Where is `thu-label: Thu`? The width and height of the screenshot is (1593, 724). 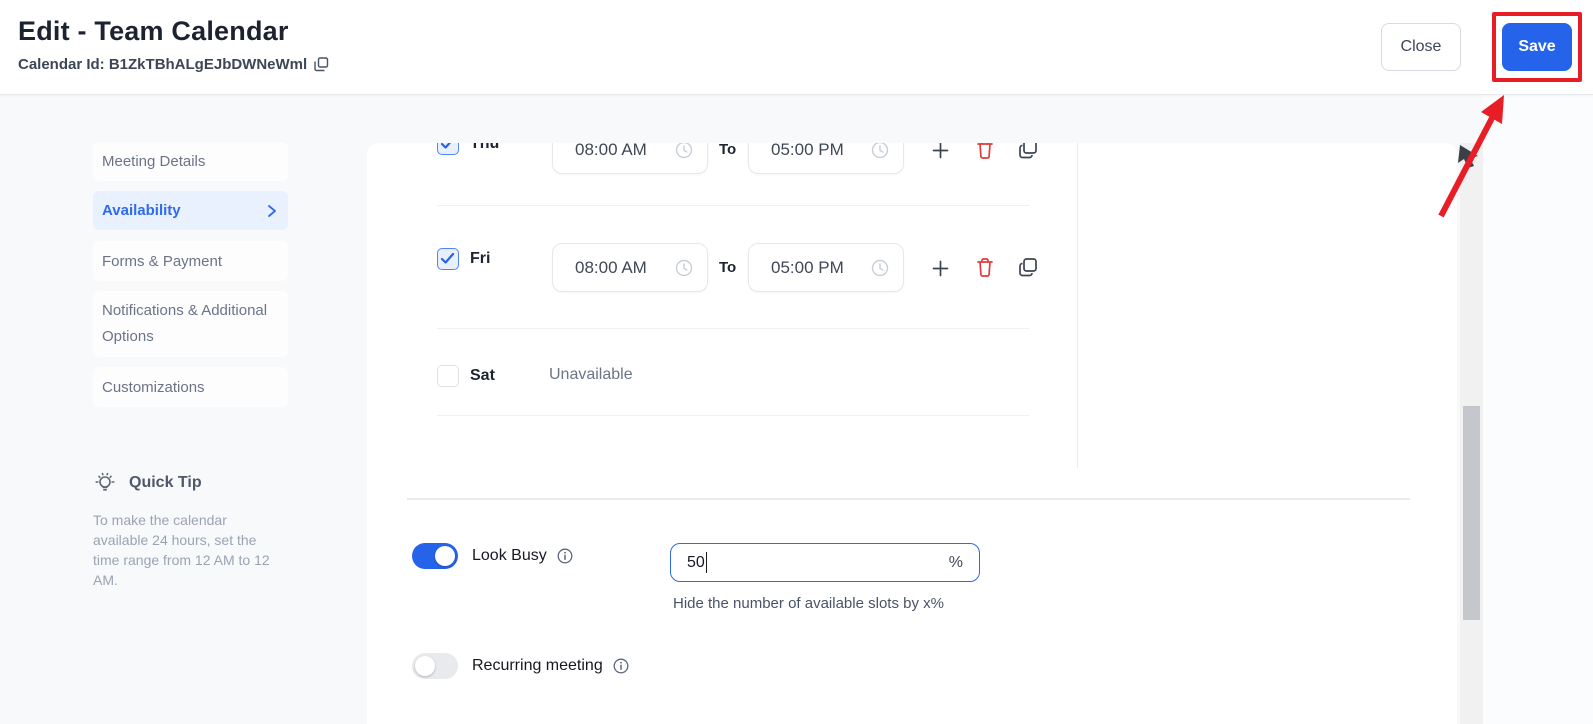 thu-label: Thu is located at coordinates (485, 147).